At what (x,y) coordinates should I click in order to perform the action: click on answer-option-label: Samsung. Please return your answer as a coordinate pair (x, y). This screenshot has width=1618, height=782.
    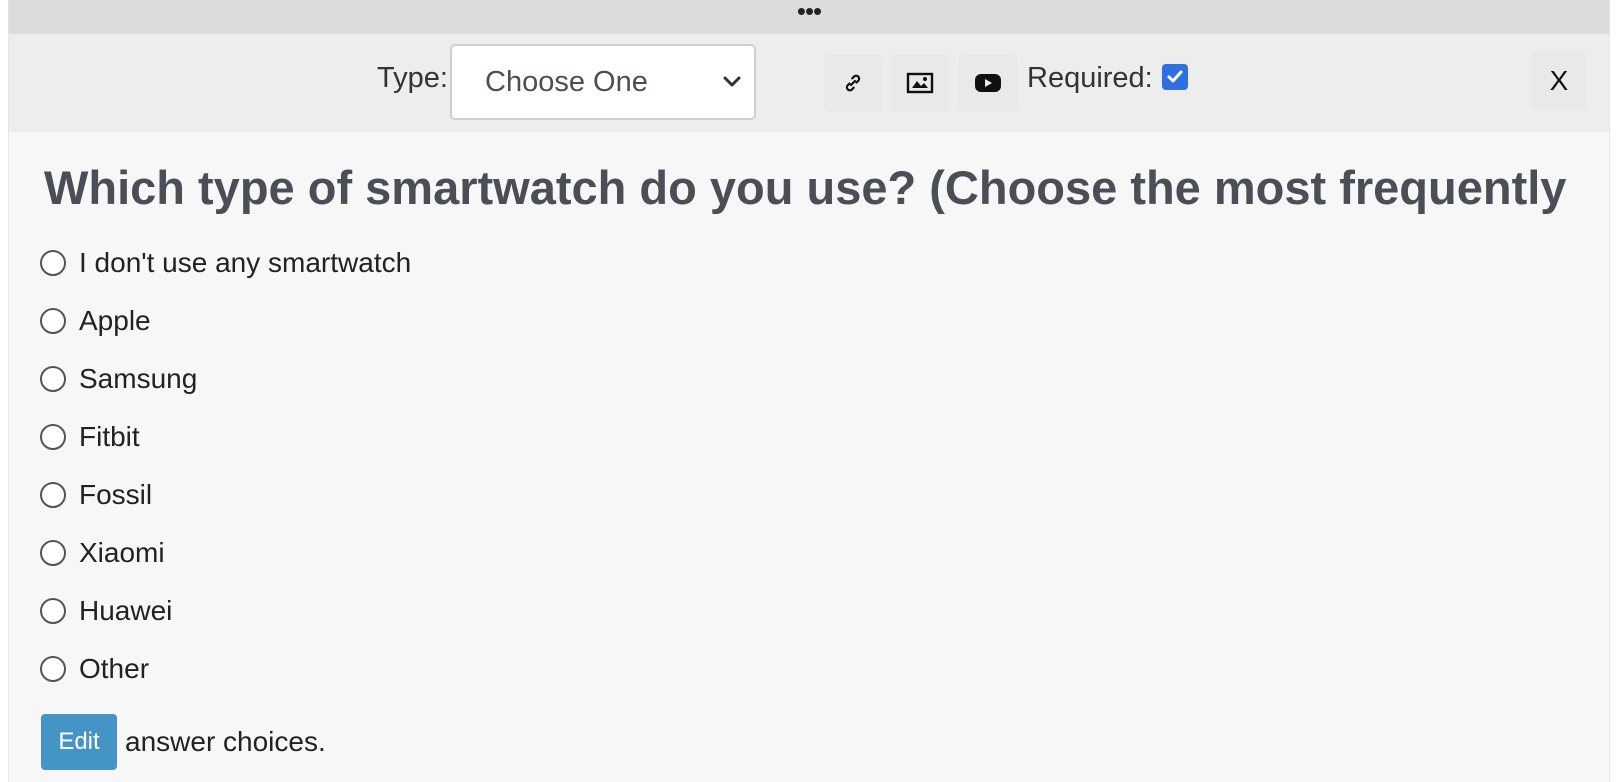
    Looking at the image, I should click on (138, 378).